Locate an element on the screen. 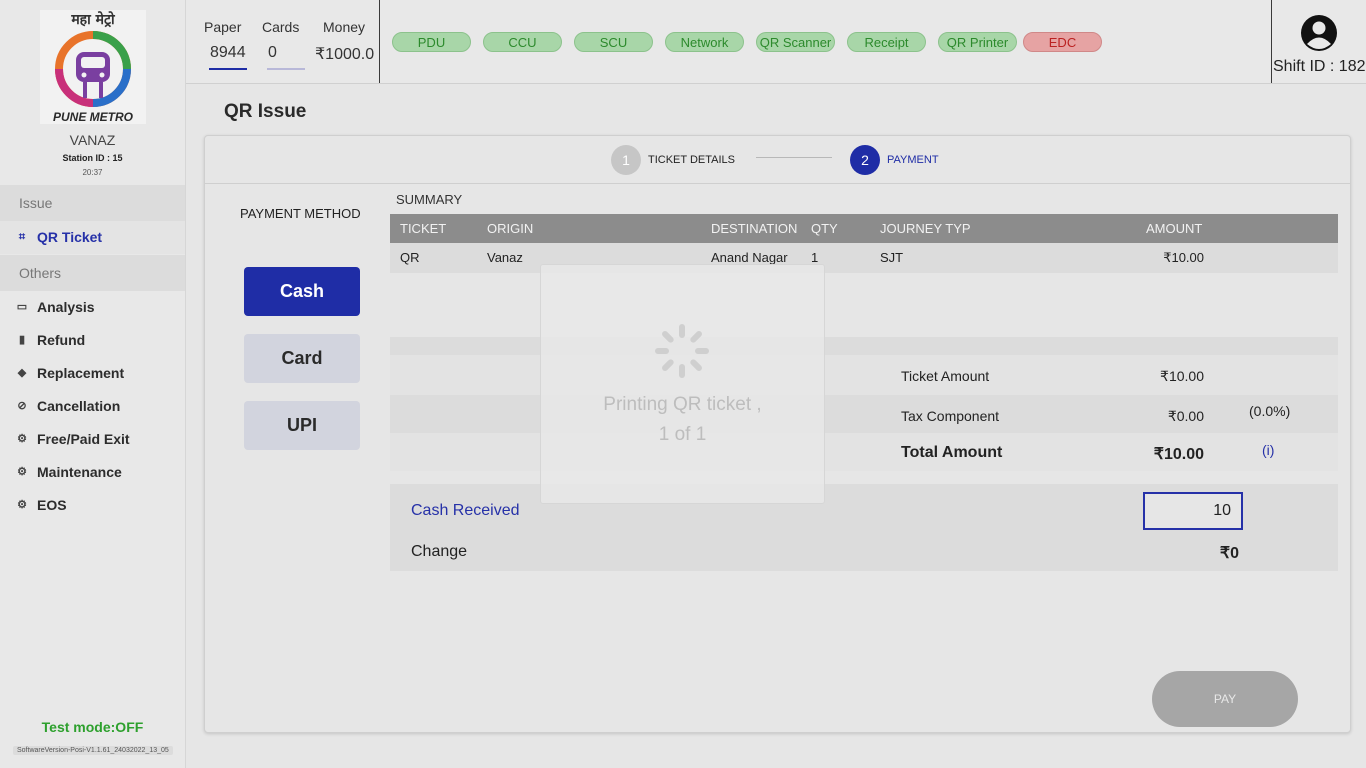  printing-message: Printing QR ticket , 1 of 1 is located at coordinates (682, 420).